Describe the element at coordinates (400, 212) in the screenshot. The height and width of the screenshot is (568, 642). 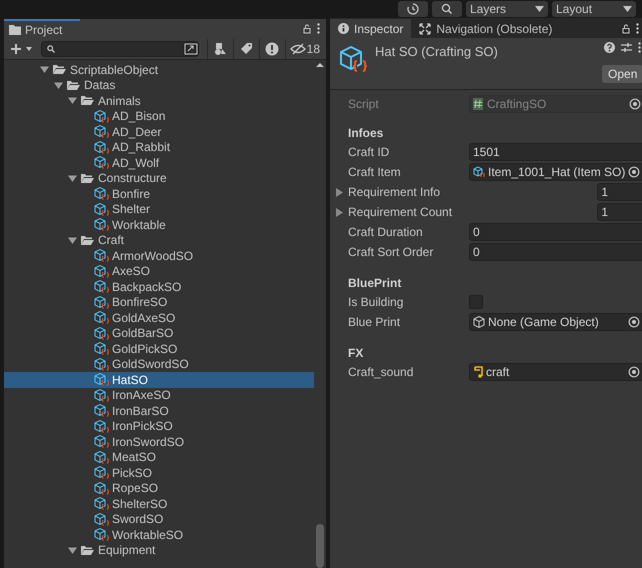
I see `property-label: Requirement Count` at that location.